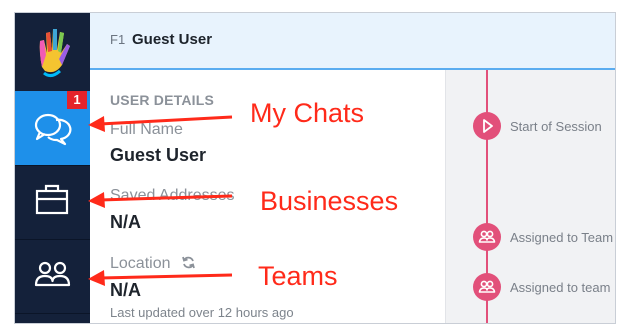 Image resolution: width=628 pixels, height=332 pixels. What do you see at coordinates (160, 278) in the screenshot?
I see `arrow-teams` at bounding box center [160, 278].